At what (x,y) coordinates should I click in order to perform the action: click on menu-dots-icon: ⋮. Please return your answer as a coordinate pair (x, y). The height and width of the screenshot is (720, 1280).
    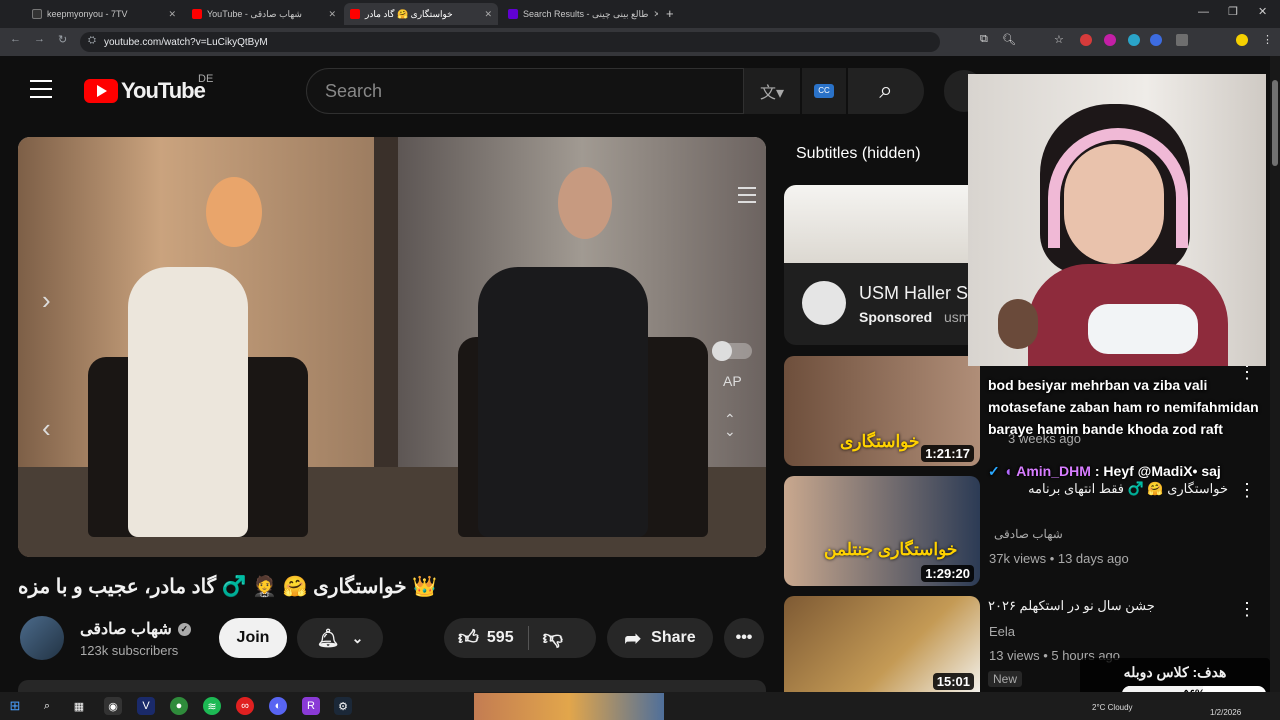
    Looking at the image, I should click on (1267, 39).